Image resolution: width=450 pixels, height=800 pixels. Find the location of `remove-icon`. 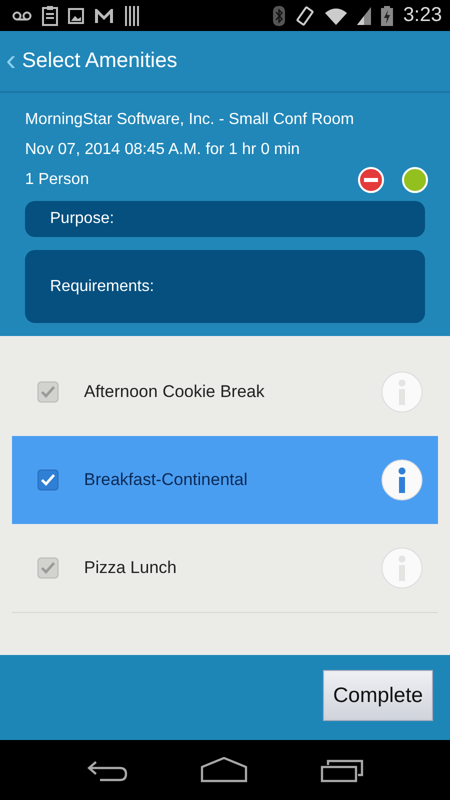

remove-icon is located at coordinates (371, 180).